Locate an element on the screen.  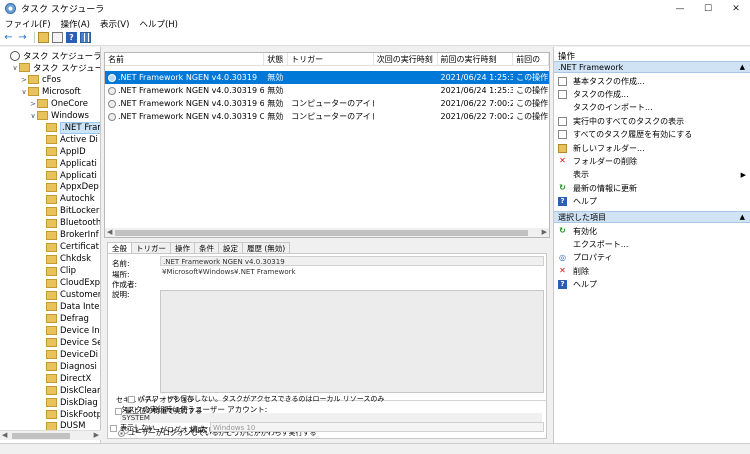
menu-help: ヘルプ(H) is located at coordinates (158, 24).